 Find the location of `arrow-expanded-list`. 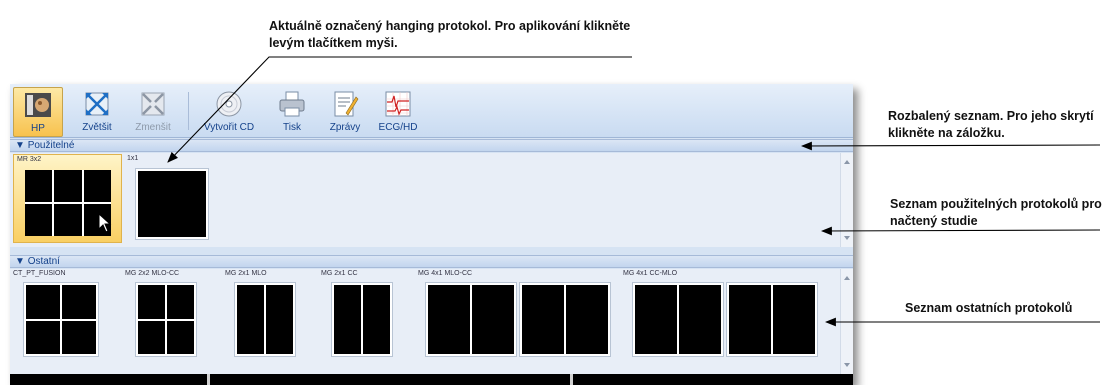

arrow-expanded-list is located at coordinates (950, 146).